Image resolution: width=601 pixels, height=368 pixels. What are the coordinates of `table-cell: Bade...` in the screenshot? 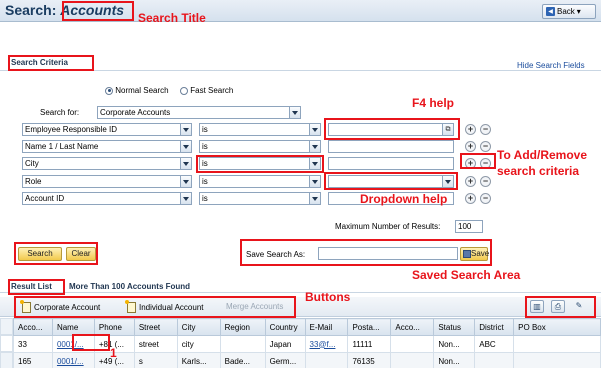 It's located at (242, 360).